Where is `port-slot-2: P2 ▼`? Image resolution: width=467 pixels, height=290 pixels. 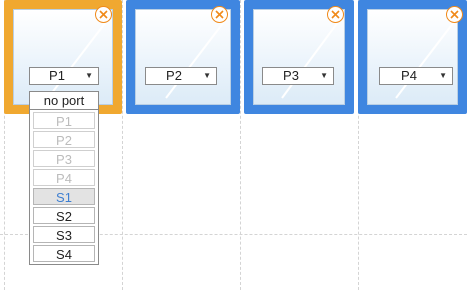 port-slot-2: P2 ▼ is located at coordinates (183, 57).